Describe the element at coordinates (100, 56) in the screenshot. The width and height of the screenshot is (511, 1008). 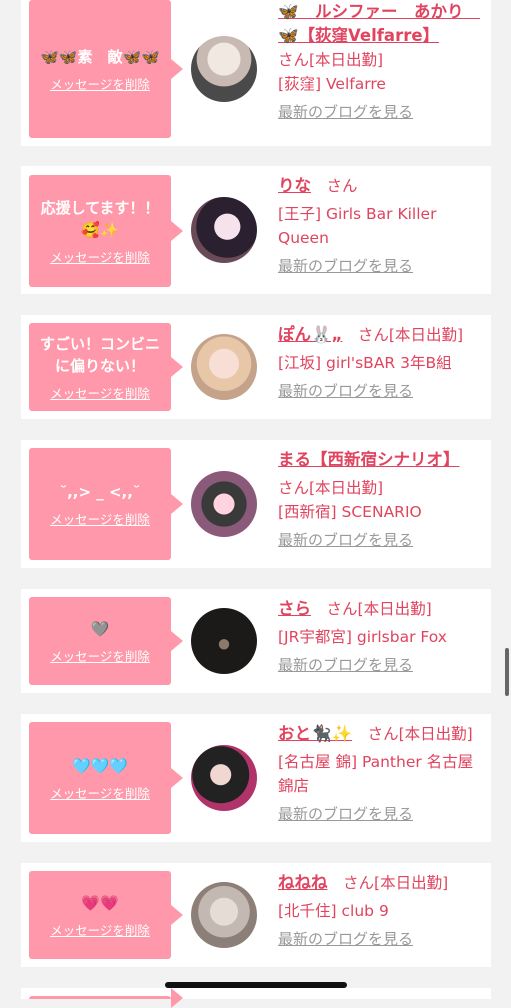
I see `message-text: 🦋🦋素 敵🦋🦋` at that location.